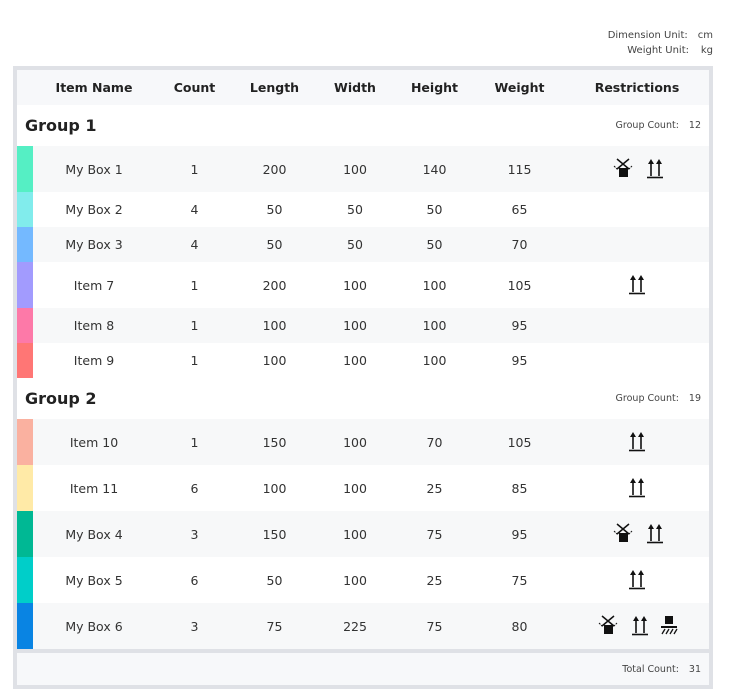 This screenshot has height=696, width=730. I want to click on cell-name: My Box 5, so click(94, 580).